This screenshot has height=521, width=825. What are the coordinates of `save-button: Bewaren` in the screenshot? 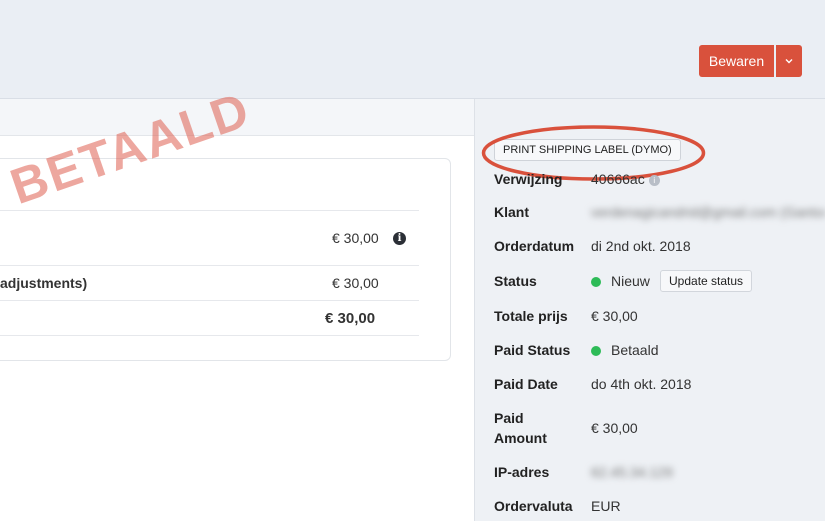 It's located at (736, 61).